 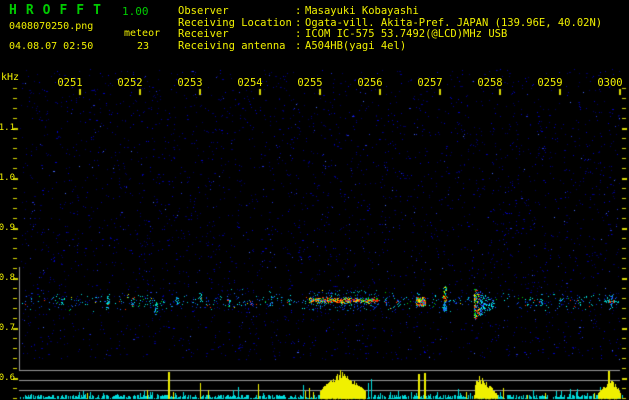 What do you see at coordinates (70, 83) in the screenshot?
I see `time-tick-label: 0251` at bounding box center [70, 83].